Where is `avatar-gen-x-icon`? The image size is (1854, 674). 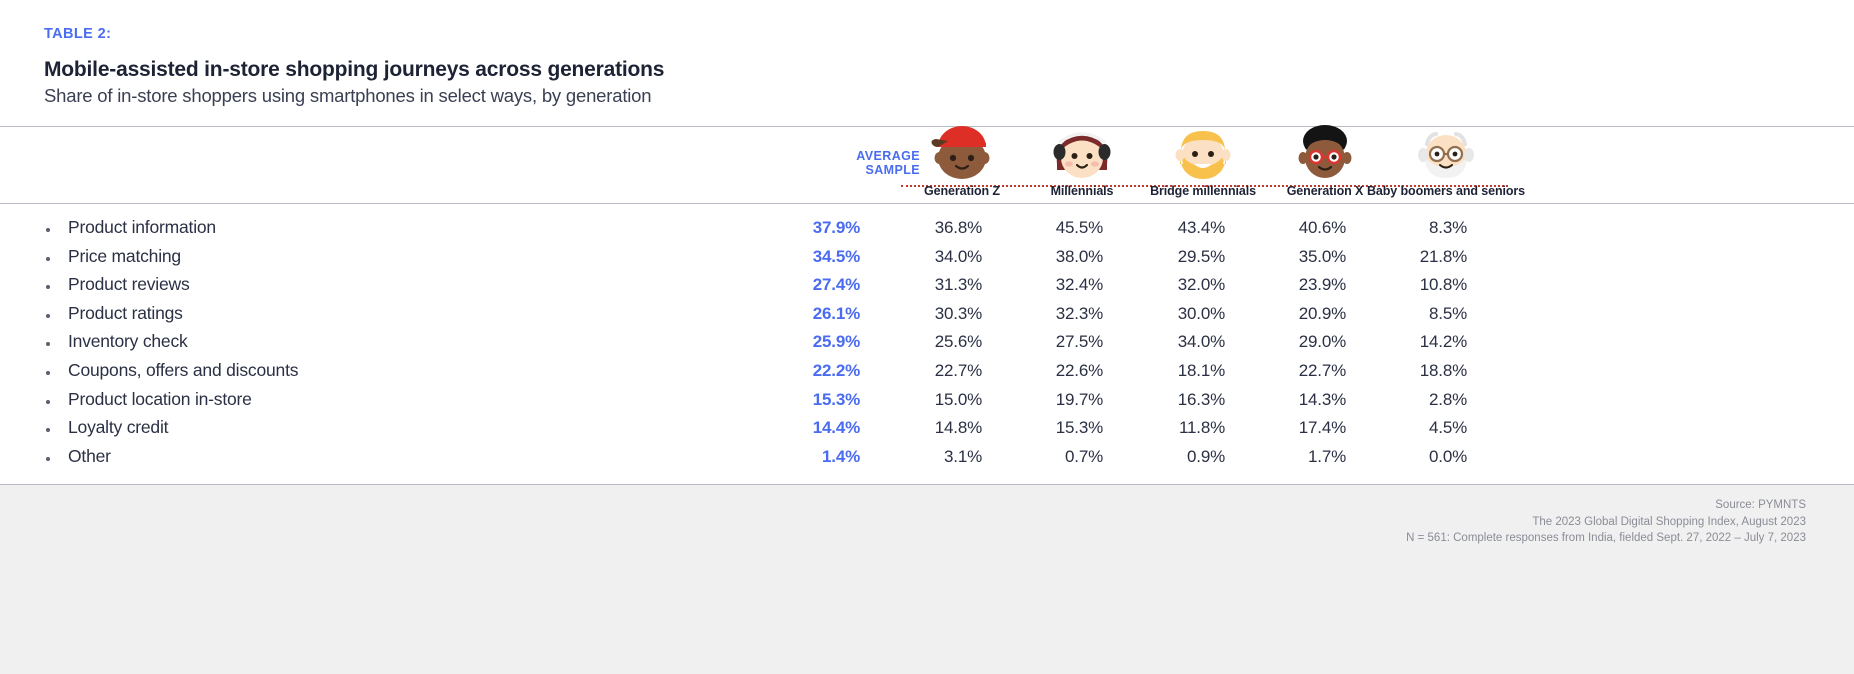
avatar-gen-x-icon is located at coordinates (1325, 151).